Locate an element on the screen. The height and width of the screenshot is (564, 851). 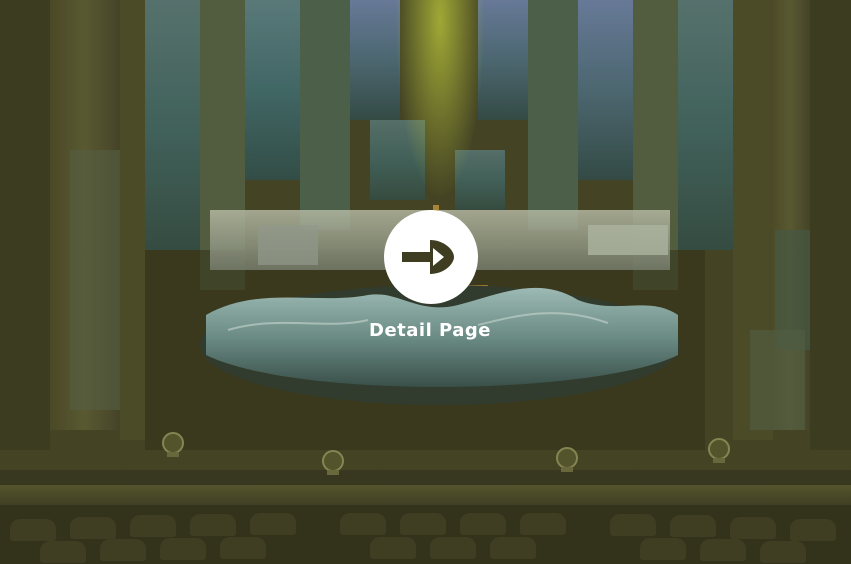
arrow-right-icon is located at coordinates (428, 257).